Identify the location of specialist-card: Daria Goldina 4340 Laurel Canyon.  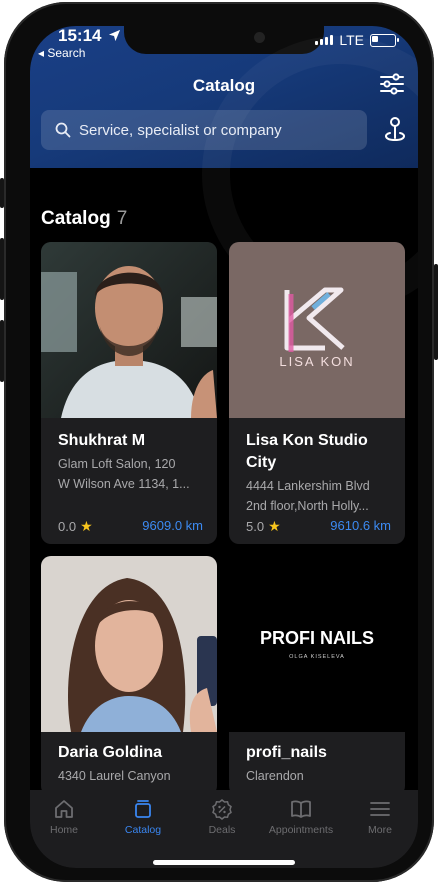
(129, 676).